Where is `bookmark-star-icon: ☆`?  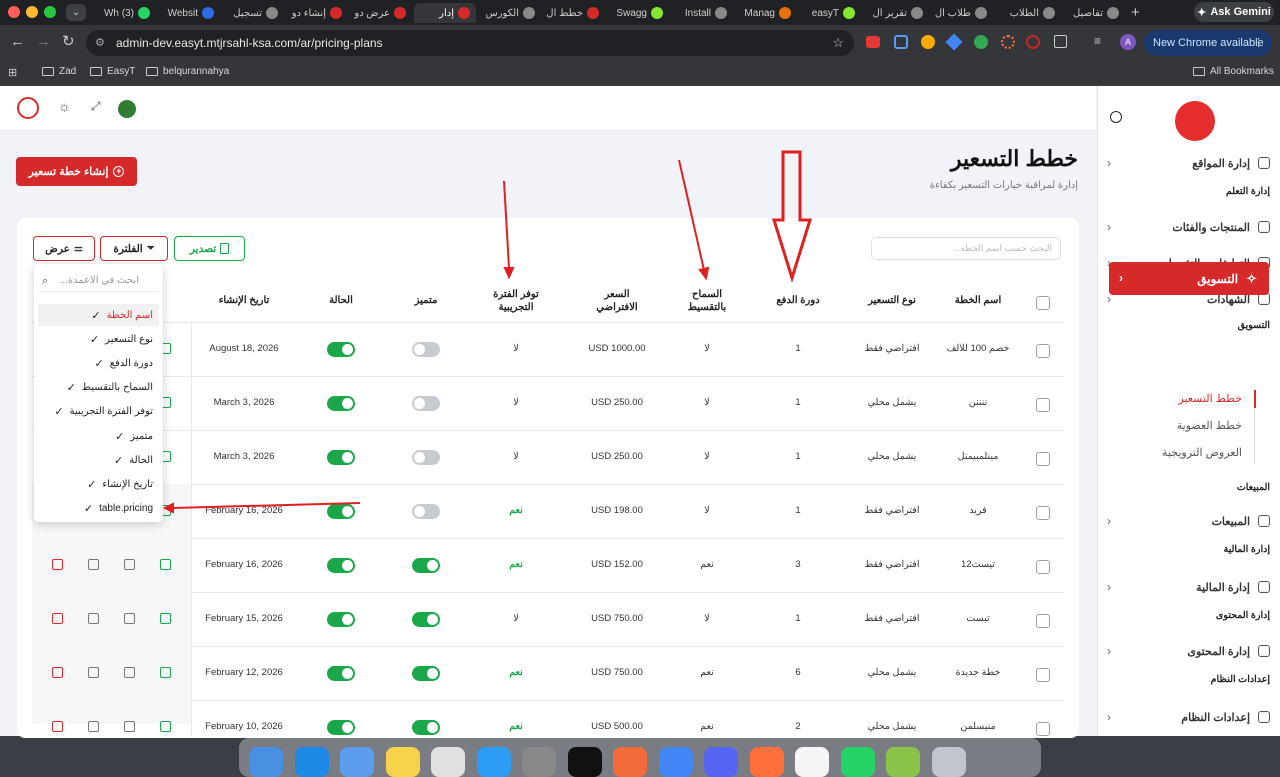
bookmark-star-icon: ☆ is located at coordinates (838, 43).